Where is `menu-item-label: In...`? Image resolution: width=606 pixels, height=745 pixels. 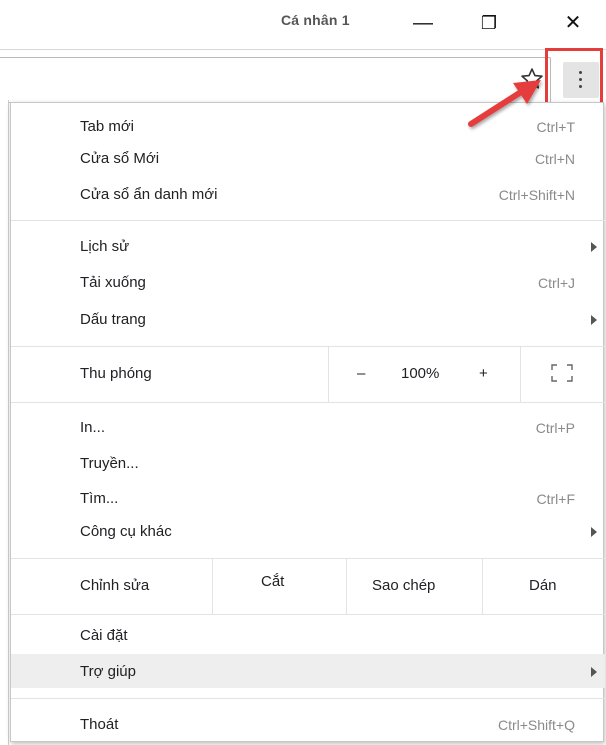
menu-item-label: In... is located at coordinates (93, 427).